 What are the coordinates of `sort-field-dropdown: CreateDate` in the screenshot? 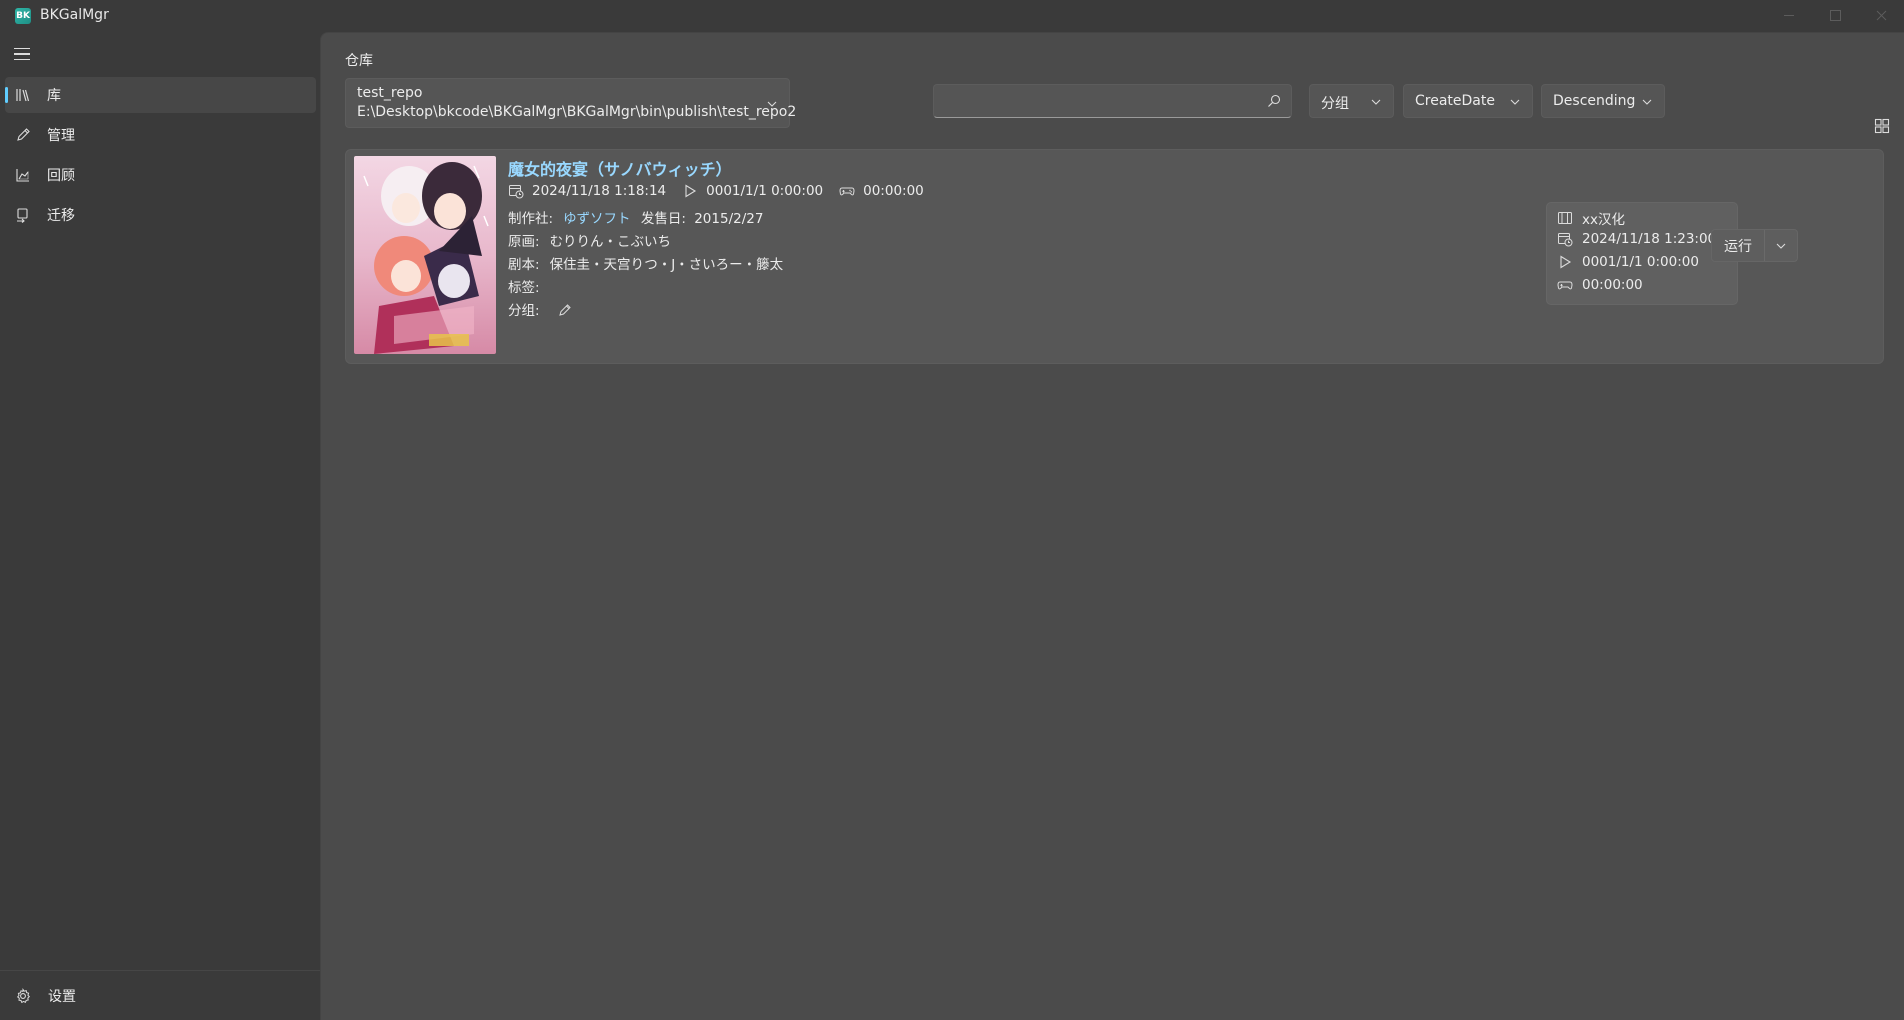 It's located at (1468, 101).